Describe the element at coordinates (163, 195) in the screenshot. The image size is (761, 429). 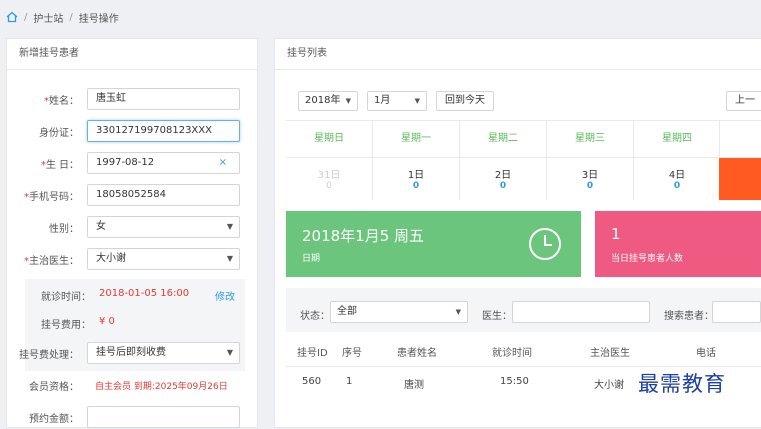
I see `phone-input: 18058052584` at that location.